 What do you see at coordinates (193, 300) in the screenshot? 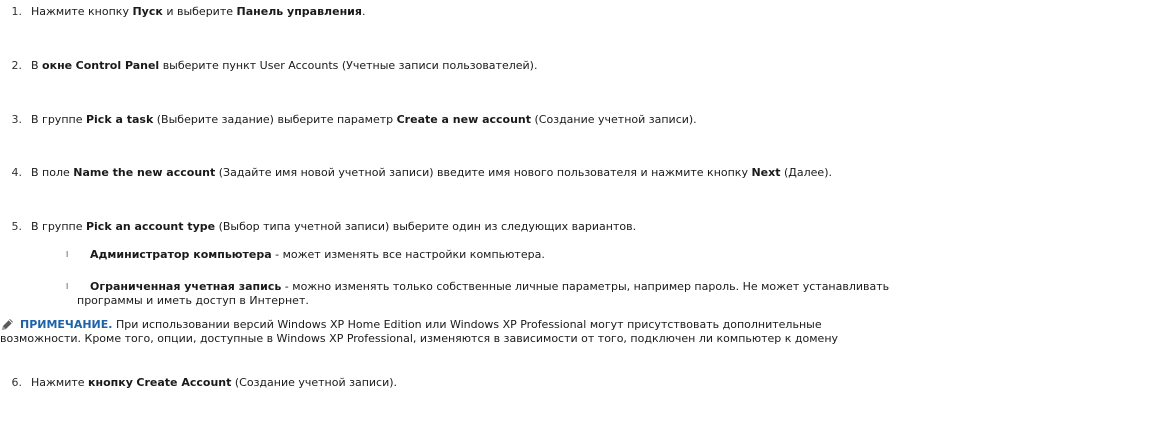
I see `option-text-continuation: программы и иметь доступ в Интернет.` at bounding box center [193, 300].